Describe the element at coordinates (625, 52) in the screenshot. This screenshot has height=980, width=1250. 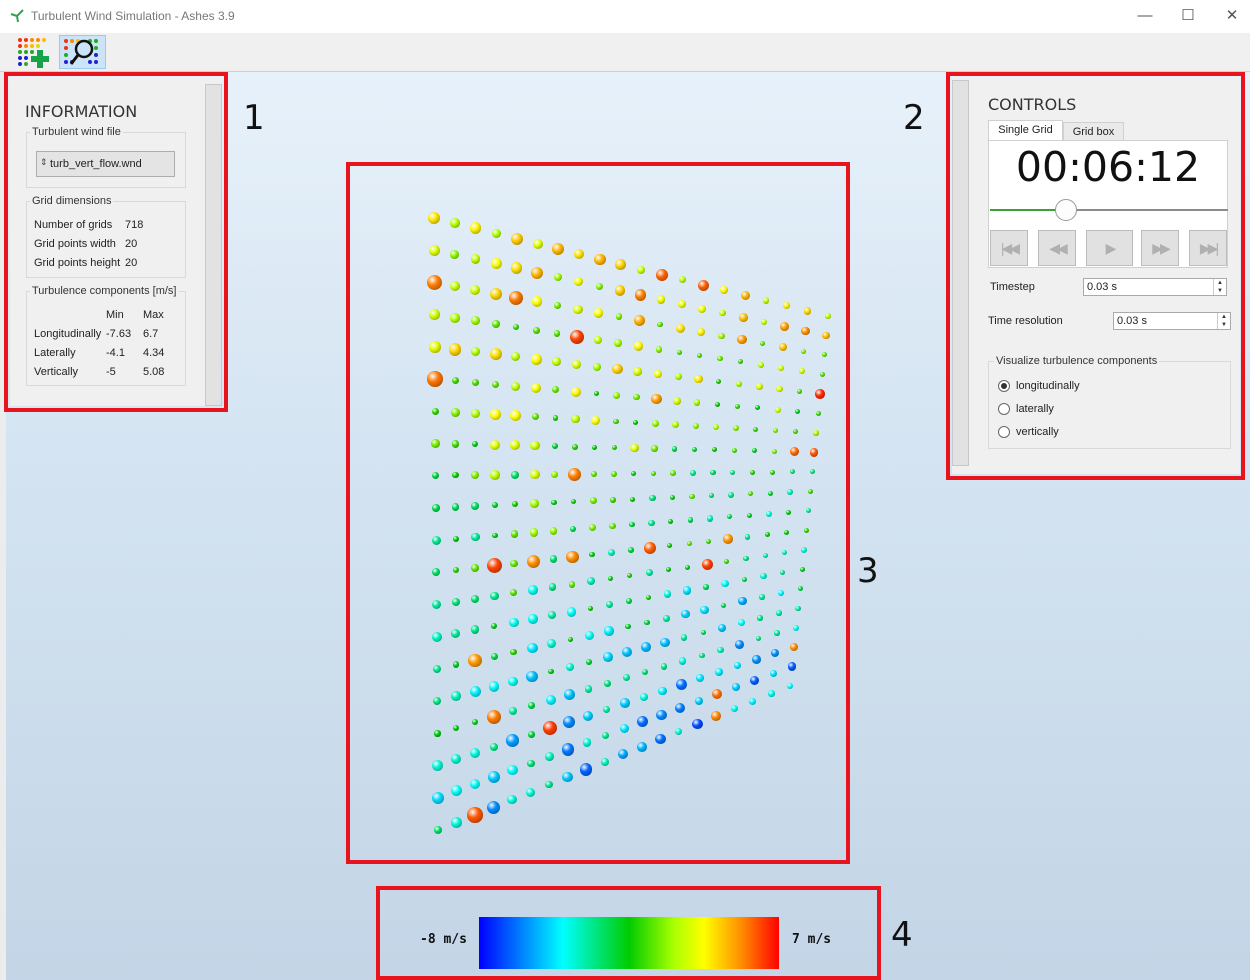
I see `toolbar` at that location.